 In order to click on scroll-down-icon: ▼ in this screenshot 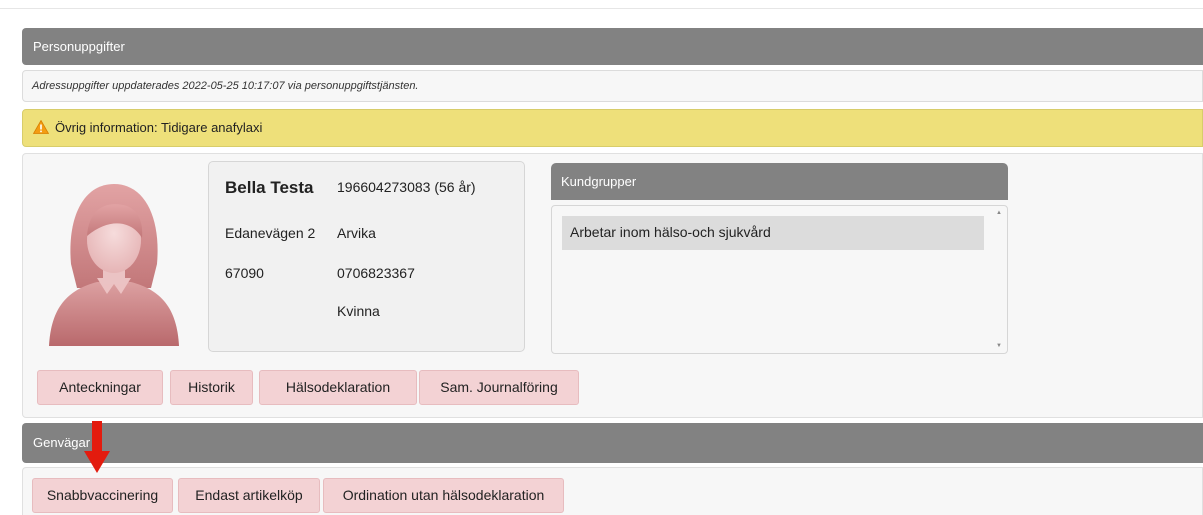, I will do `click(999, 346)`.